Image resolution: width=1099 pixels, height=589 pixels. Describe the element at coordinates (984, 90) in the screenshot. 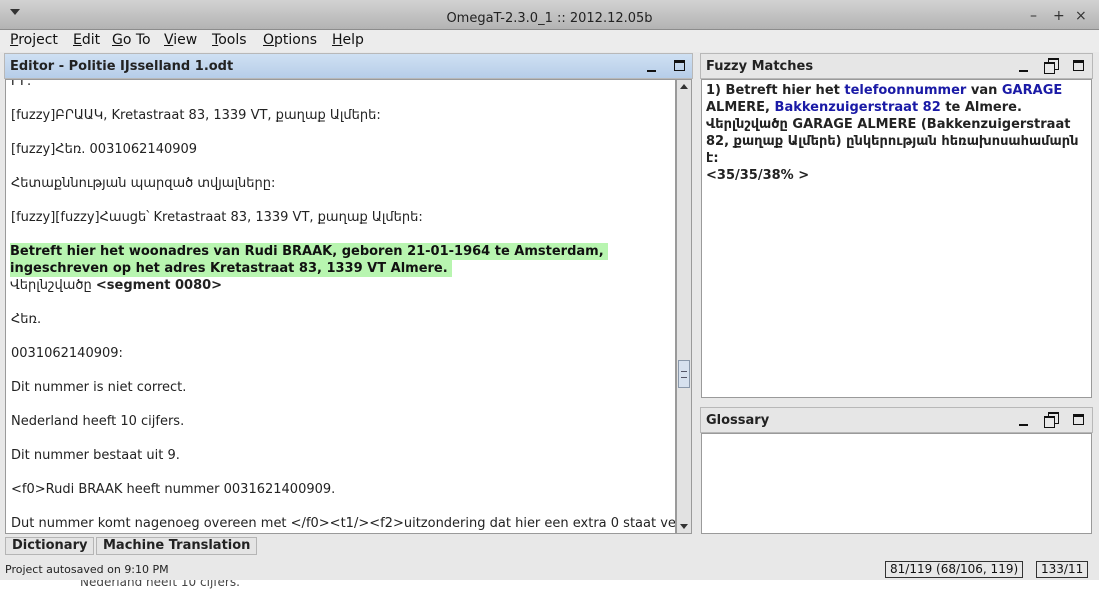

I see `match-text: van` at that location.